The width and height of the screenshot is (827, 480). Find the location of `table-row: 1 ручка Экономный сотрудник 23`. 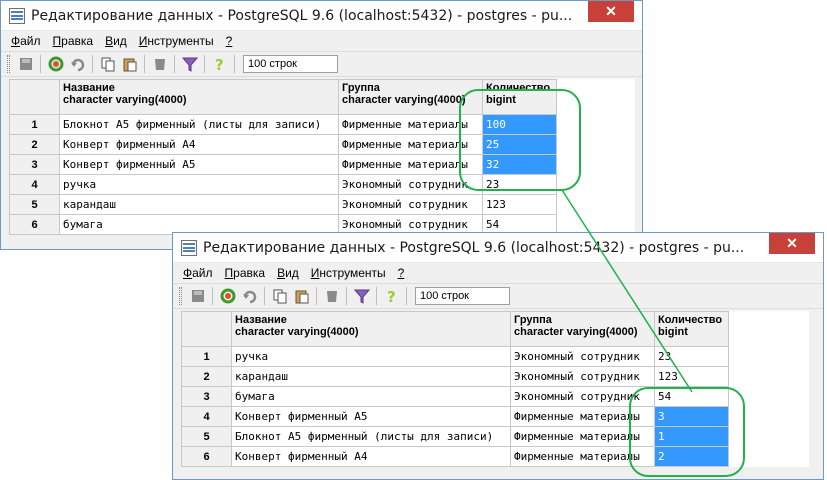

table-row: 1 ручка Экономный сотрудник 23 is located at coordinates (495, 356).